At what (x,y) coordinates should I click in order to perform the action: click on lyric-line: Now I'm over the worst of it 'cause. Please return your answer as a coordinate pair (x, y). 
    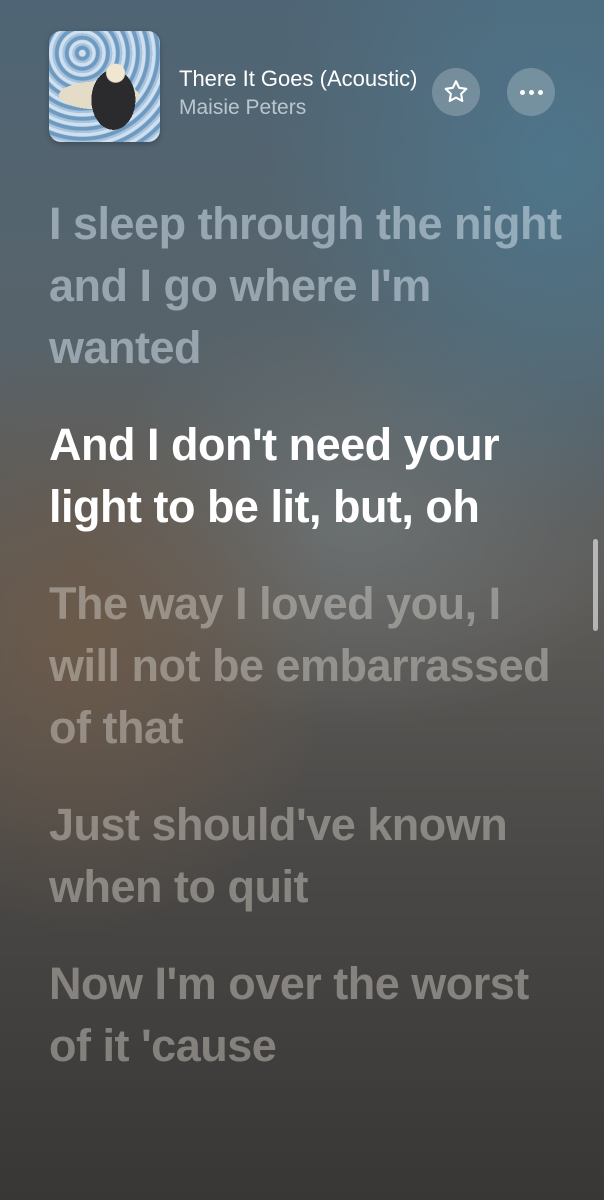
    Looking at the image, I should click on (309, 1015).